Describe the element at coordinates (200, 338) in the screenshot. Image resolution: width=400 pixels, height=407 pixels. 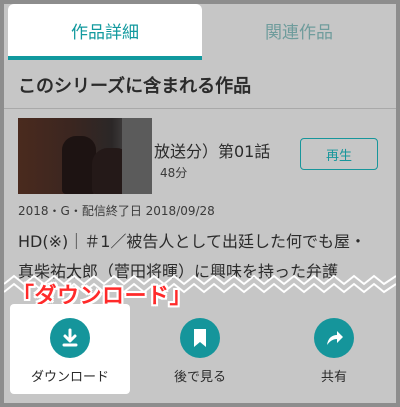
I see `bookmark-icon` at that location.